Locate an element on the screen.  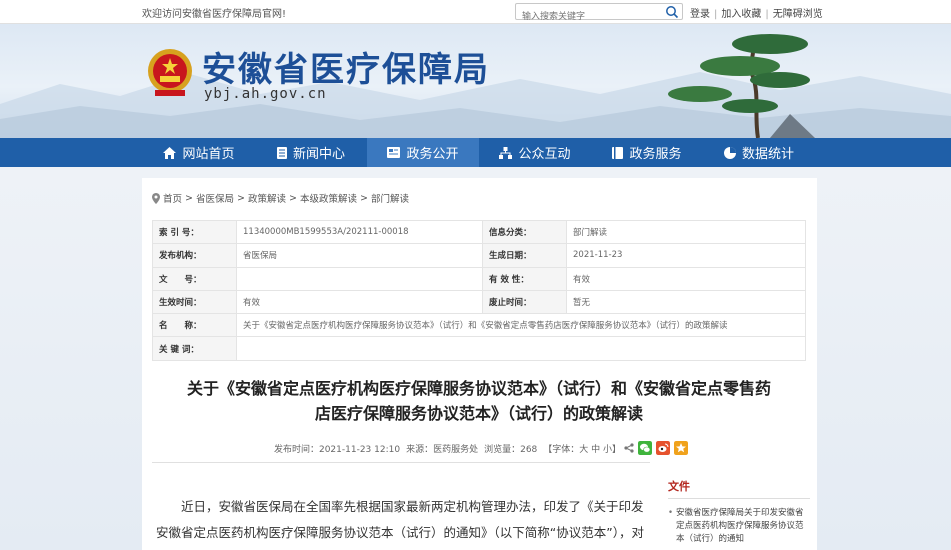
created-value: 2021-11-23 is located at coordinates (686, 255).